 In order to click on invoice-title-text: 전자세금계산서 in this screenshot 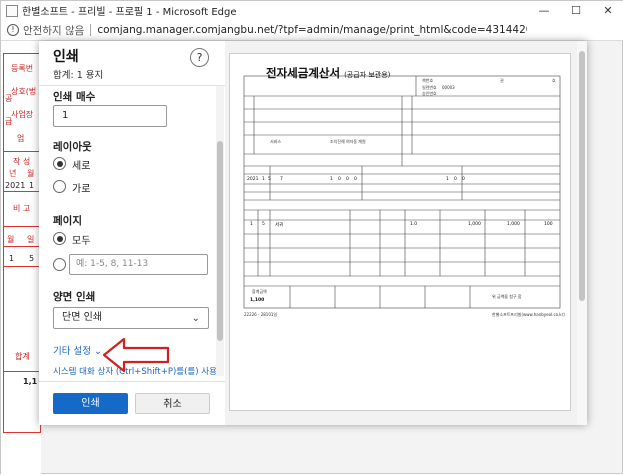, I will do `click(303, 73)`.